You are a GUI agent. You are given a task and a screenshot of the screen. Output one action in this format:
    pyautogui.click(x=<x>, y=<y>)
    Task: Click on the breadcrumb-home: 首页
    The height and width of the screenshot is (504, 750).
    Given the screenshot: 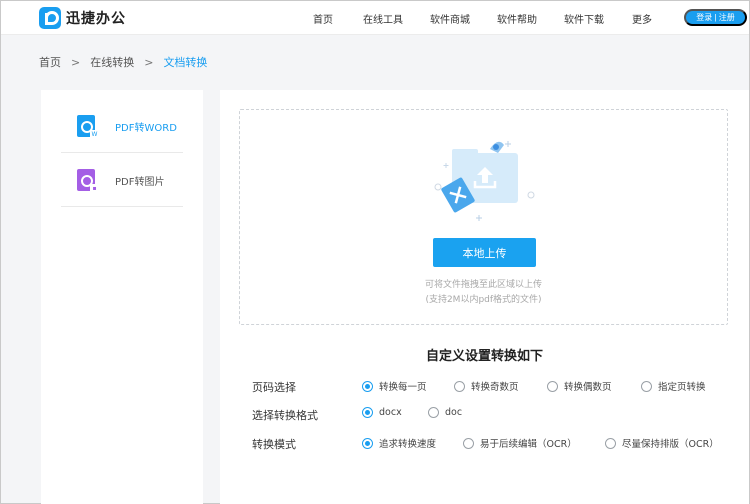 What is the action you would take?
    pyautogui.click(x=50, y=62)
    